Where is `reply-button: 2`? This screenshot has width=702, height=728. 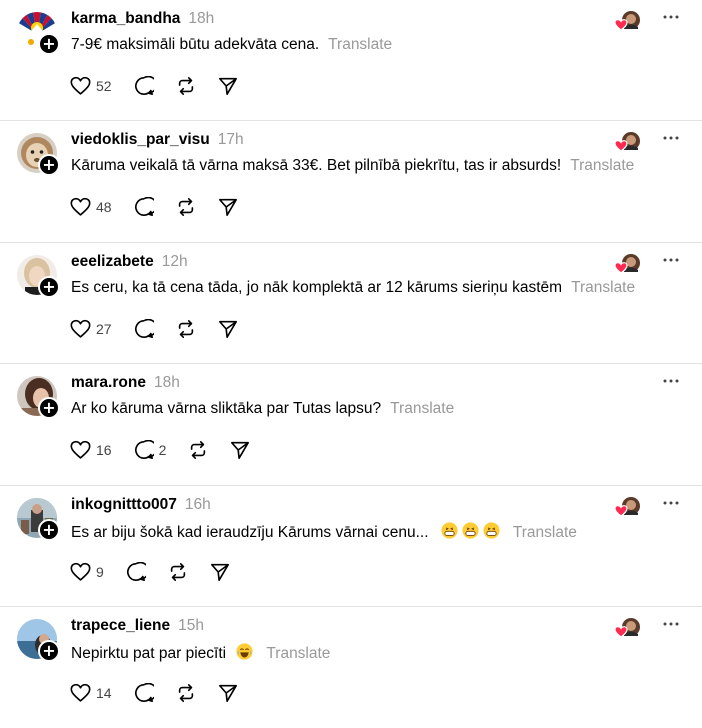
reply-button: 2 is located at coordinates (150, 450).